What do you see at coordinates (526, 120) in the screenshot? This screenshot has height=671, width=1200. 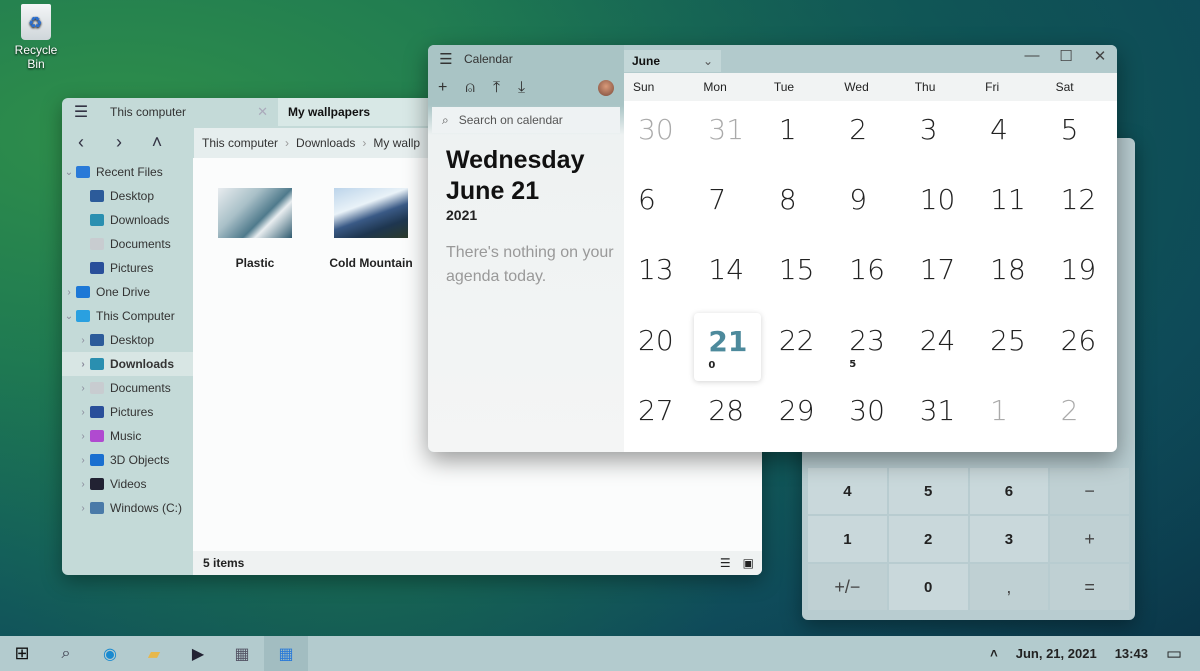 I see `search-input: ⌕ Search on calendar` at bounding box center [526, 120].